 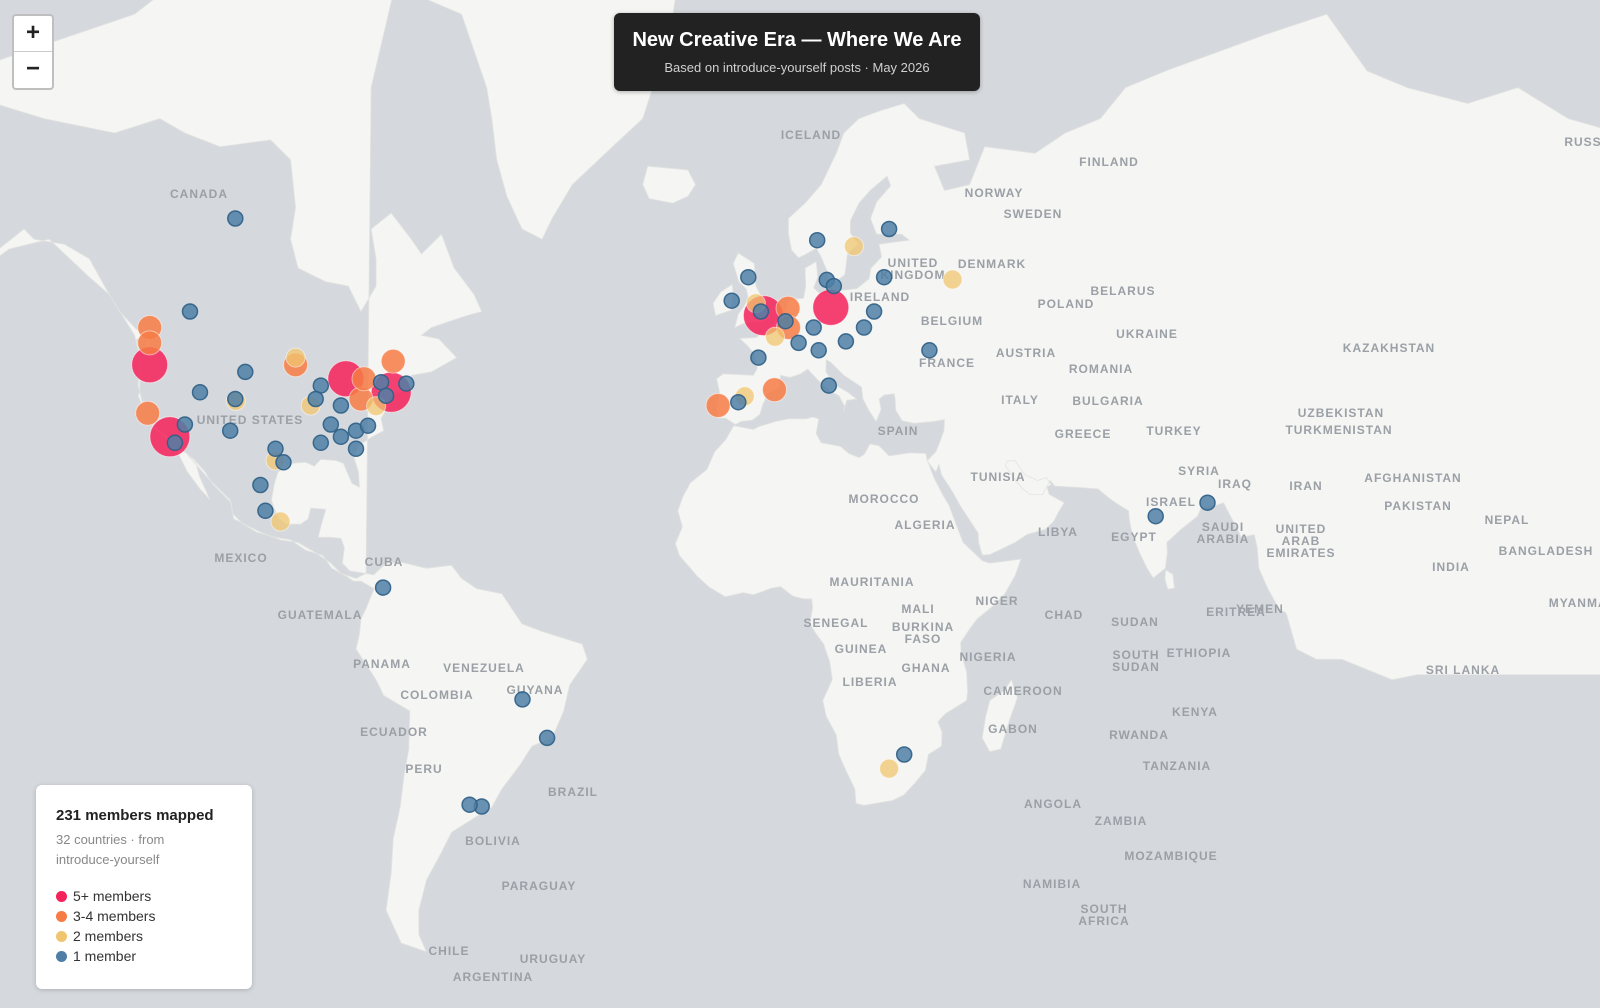 I want to click on label-israel: ISRAEL, so click(x=1171, y=502).